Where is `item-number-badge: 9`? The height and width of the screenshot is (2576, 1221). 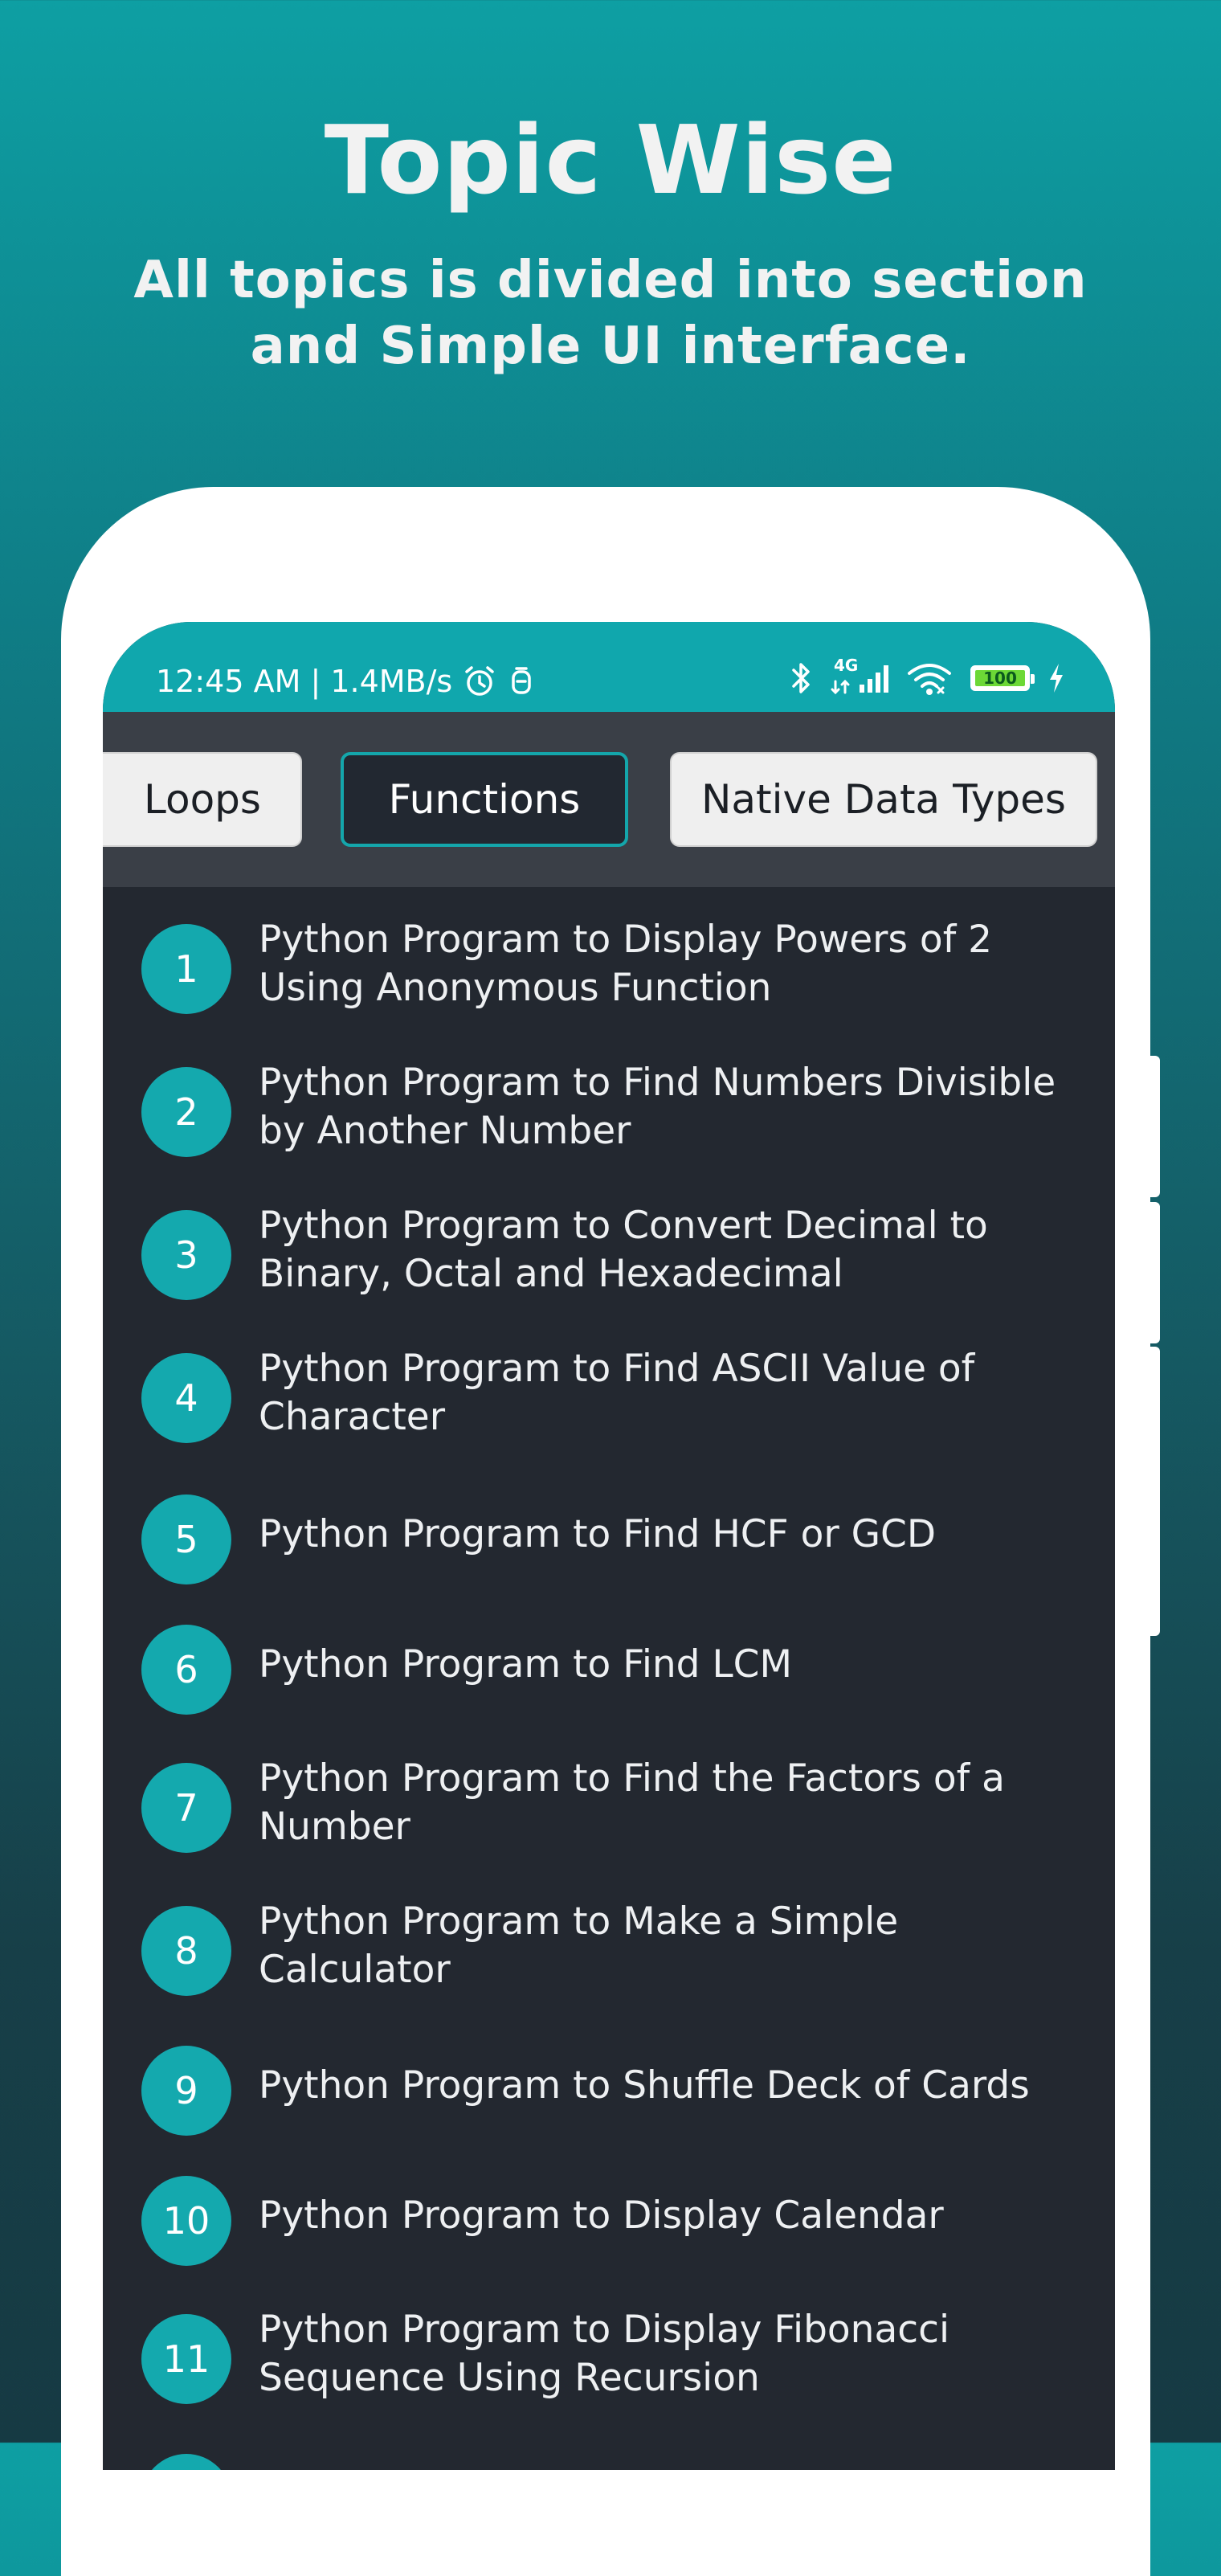 item-number-badge: 9 is located at coordinates (186, 2091).